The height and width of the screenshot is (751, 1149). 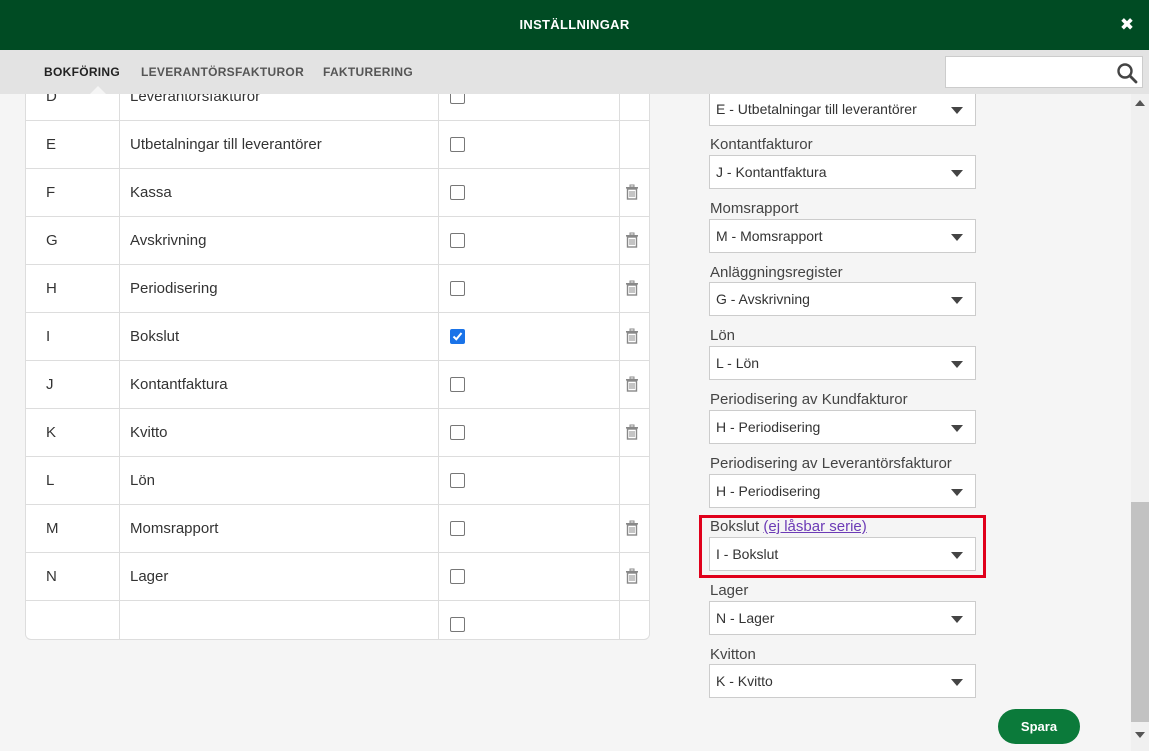 I want to click on series-code: M, so click(x=52, y=528).